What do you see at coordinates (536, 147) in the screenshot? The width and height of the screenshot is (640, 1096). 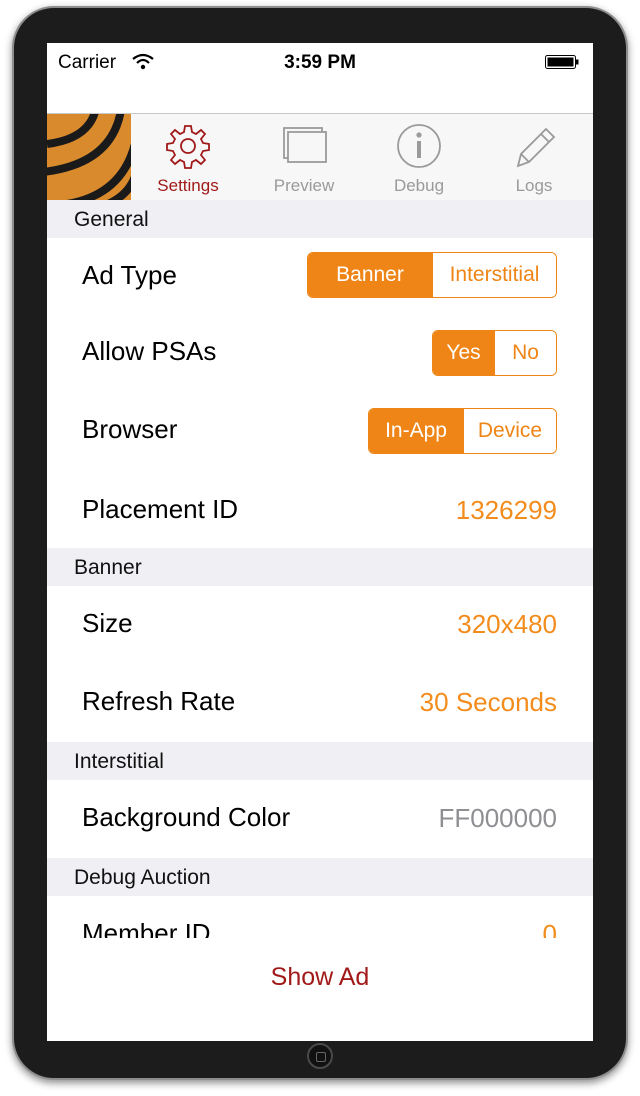 I see `pencil-icon` at bounding box center [536, 147].